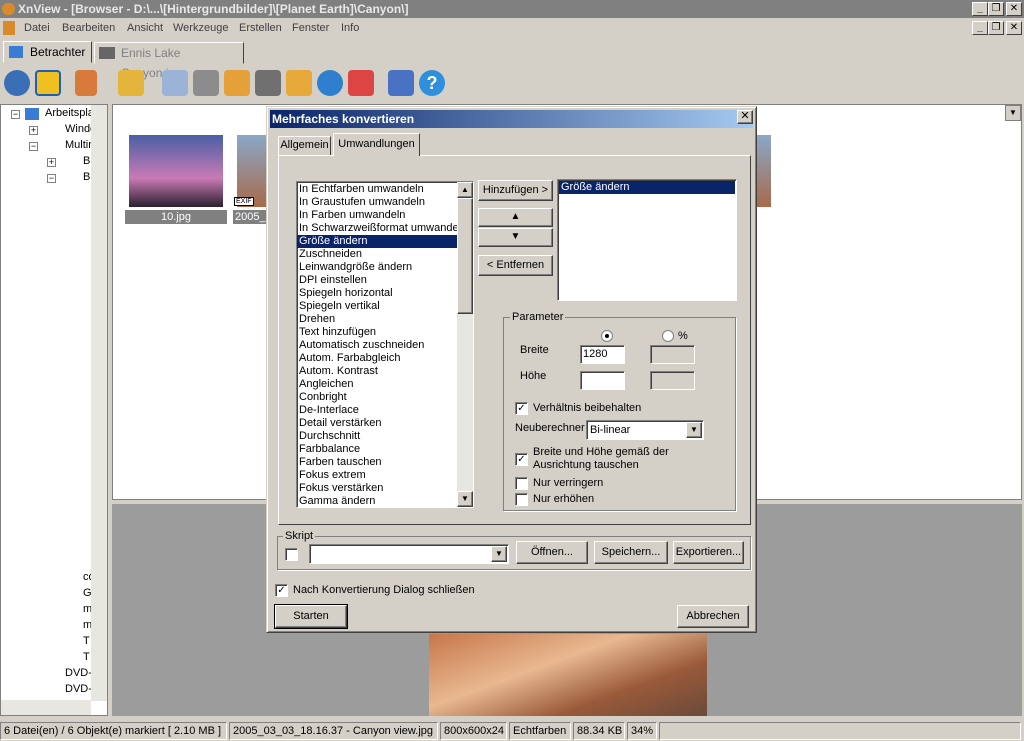 This screenshot has width=1024, height=741. I want to click on tab-image: Ennis Lake Canyon.jpg, so click(169, 61).